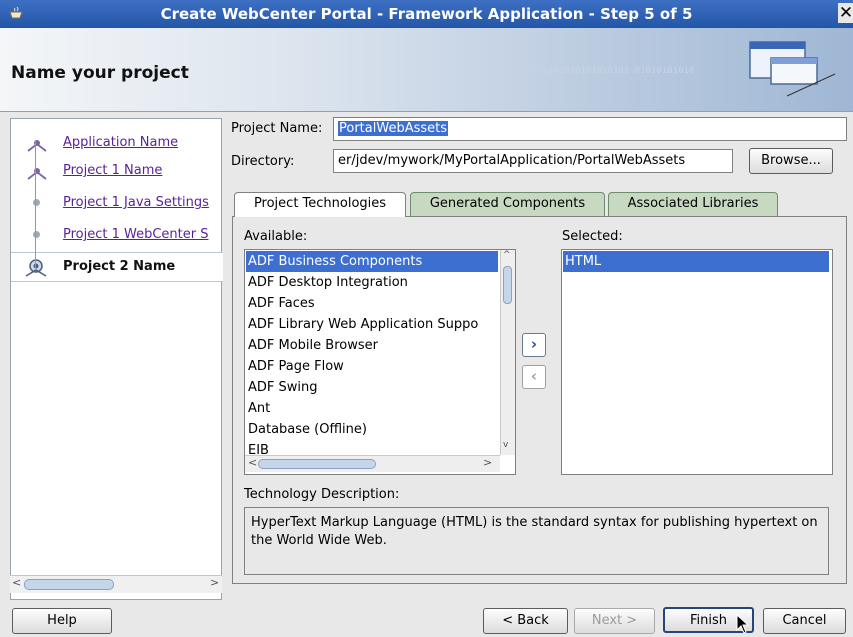  Describe the element at coordinates (320, 204) in the screenshot. I see `tab-project-technologies: Project Technologies` at that location.